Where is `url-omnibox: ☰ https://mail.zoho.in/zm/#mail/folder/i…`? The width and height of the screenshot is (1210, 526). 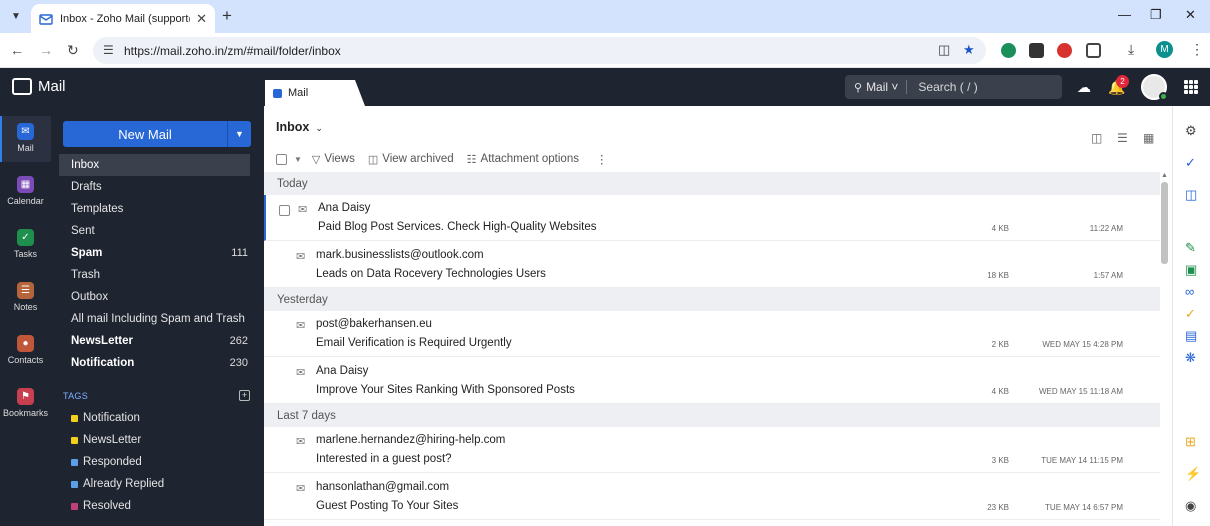
url-omnibox: ☰ https://mail.zoho.in/zm/#mail/folder/i… is located at coordinates (539, 50).